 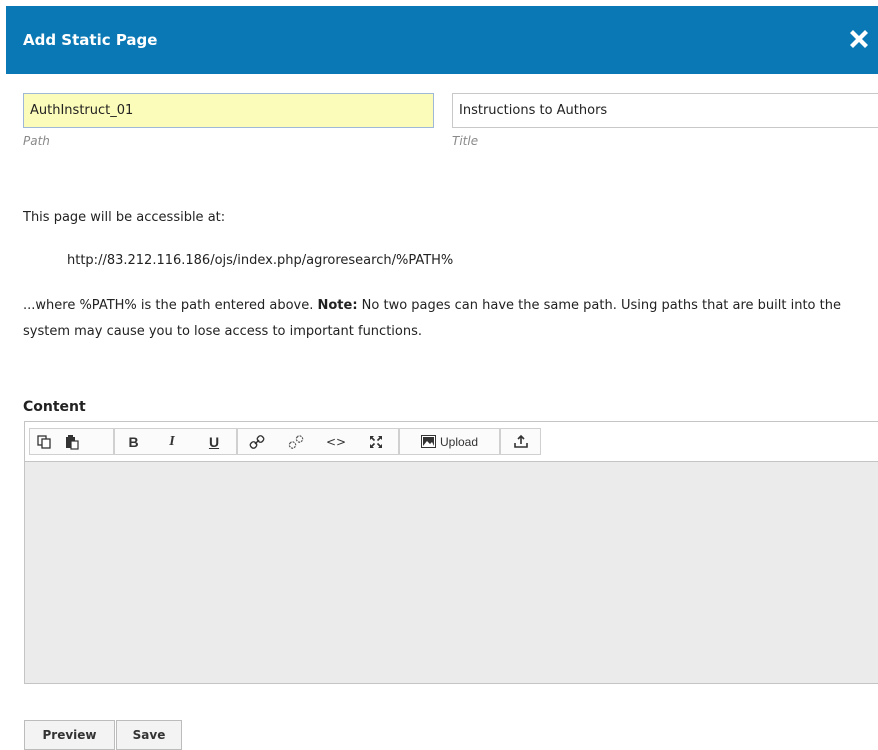 What do you see at coordinates (214, 441) in the screenshot?
I see `underline-button: U` at bounding box center [214, 441].